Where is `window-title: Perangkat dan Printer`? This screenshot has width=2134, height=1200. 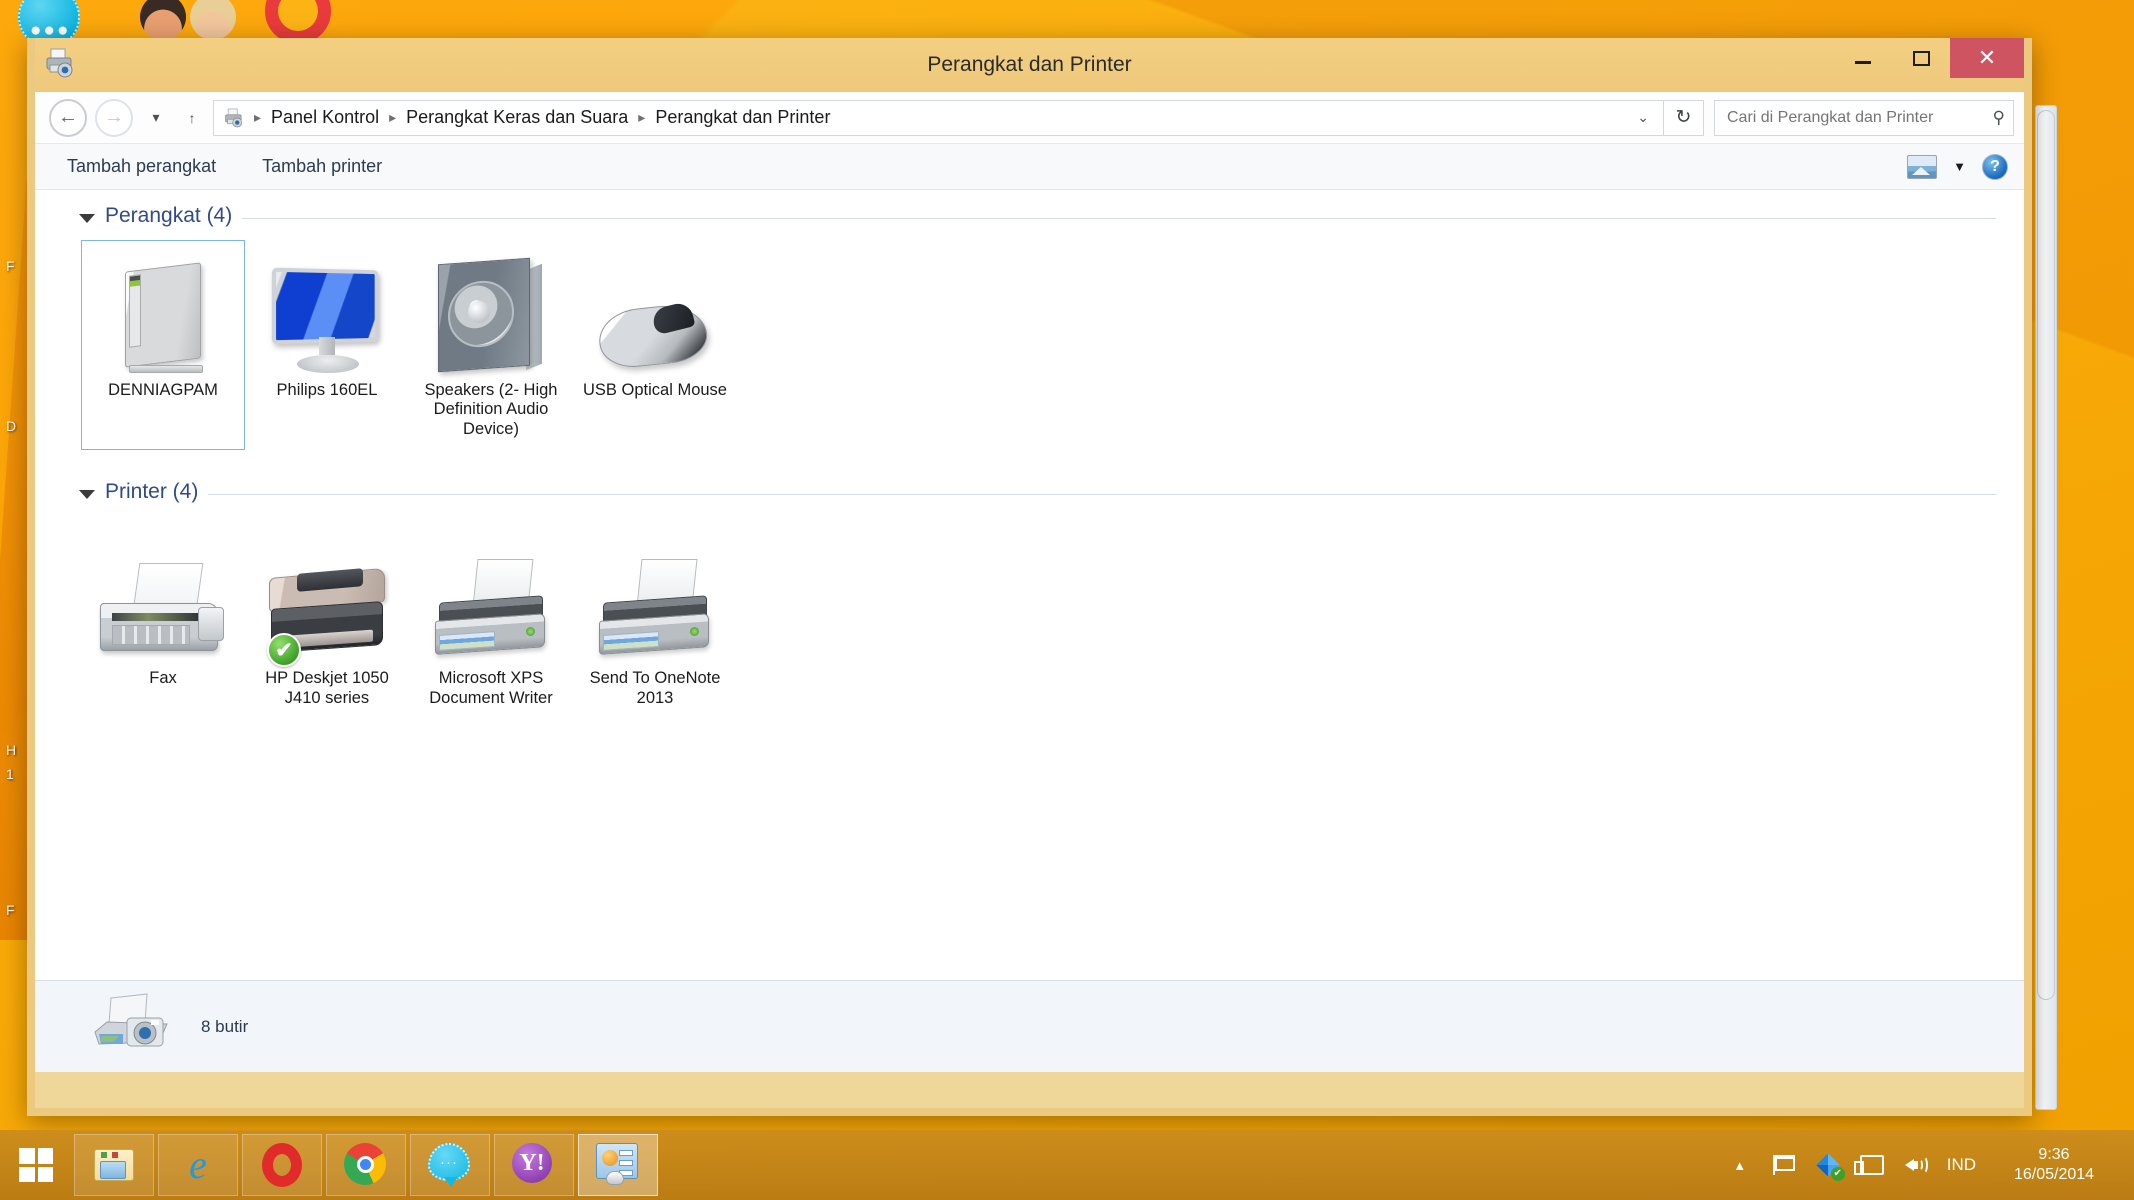
window-title: Perangkat dan Printer is located at coordinates (1029, 64).